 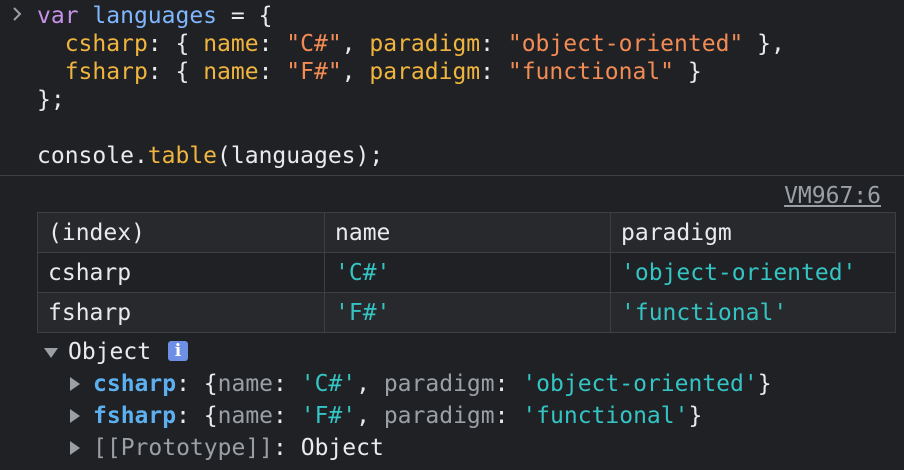 What do you see at coordinates (51, 100) in the screenshot?
I see `code-line-4: };` at bounding box center [51, 100].